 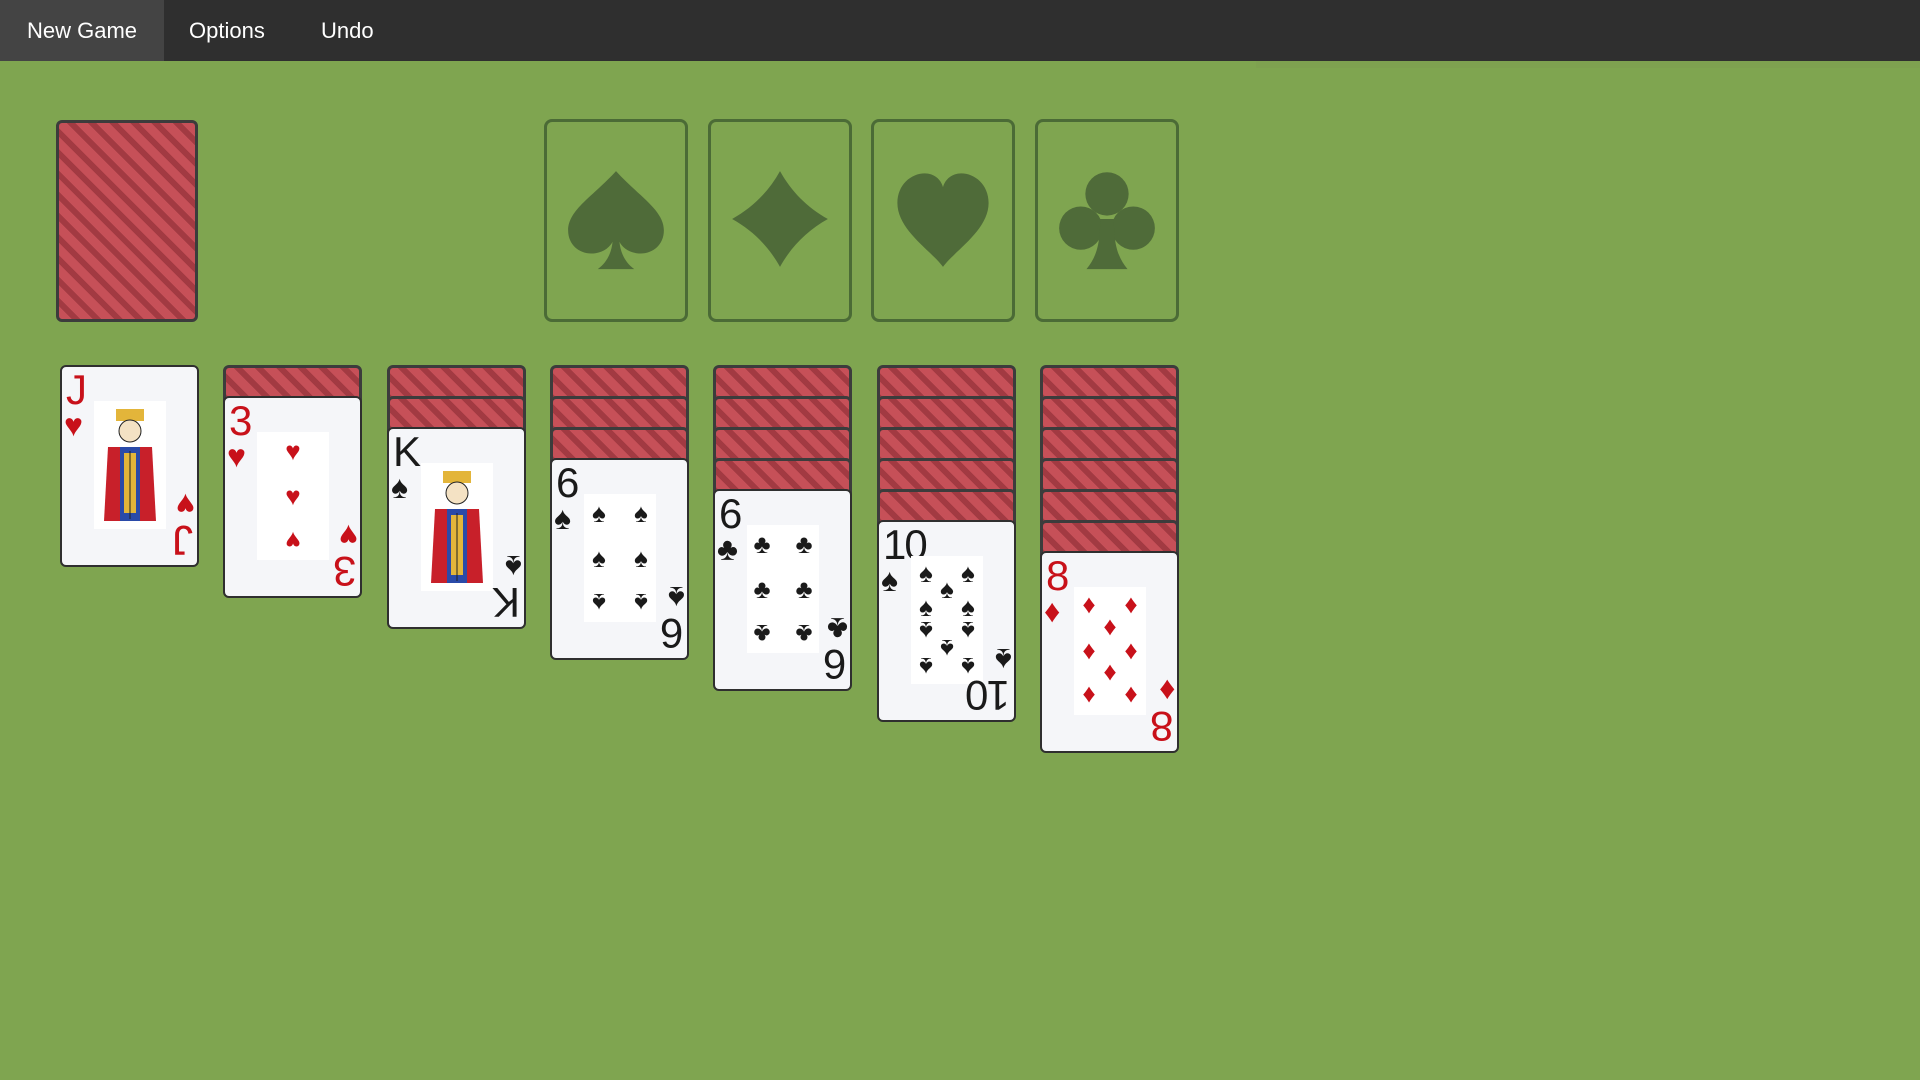 What do you see at coordinates (347, 30) in the screenshot?
I see `undo-button: Undo` at bounding box center [347, 30].